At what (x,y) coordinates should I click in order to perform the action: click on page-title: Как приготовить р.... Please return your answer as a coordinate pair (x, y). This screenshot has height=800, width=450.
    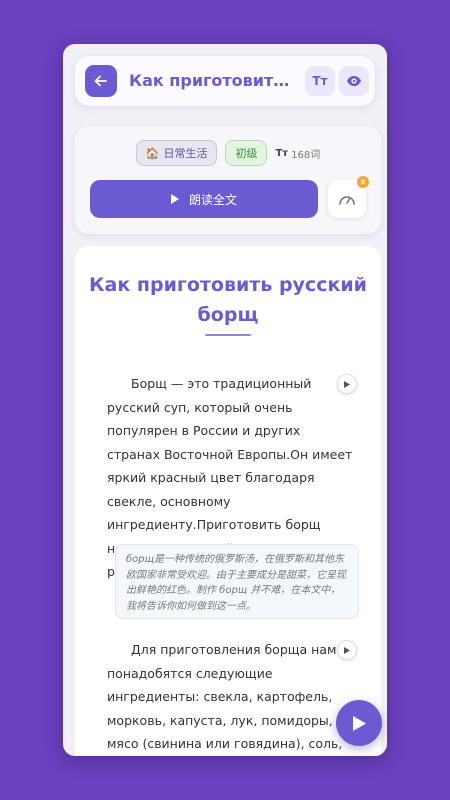
    Looking at the image, I should click on (214, 80).